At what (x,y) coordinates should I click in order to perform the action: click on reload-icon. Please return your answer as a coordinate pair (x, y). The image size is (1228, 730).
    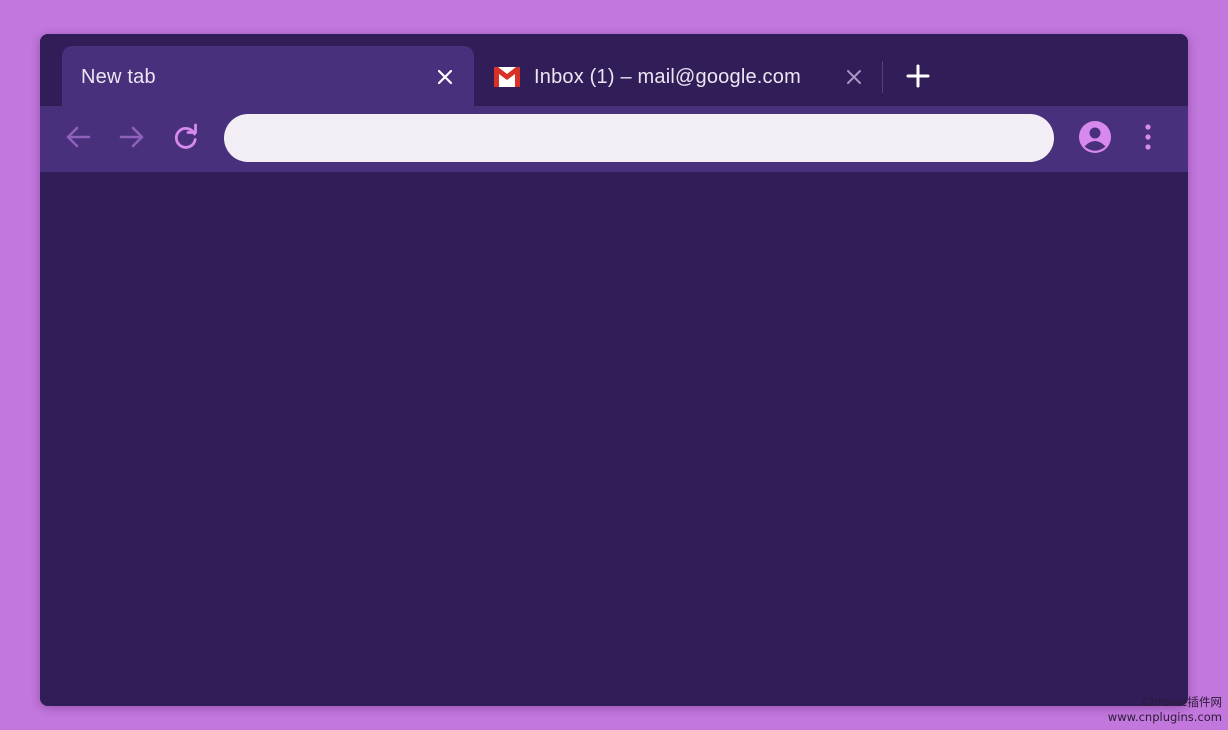
    Looking at the image, I should click on (186, 139).